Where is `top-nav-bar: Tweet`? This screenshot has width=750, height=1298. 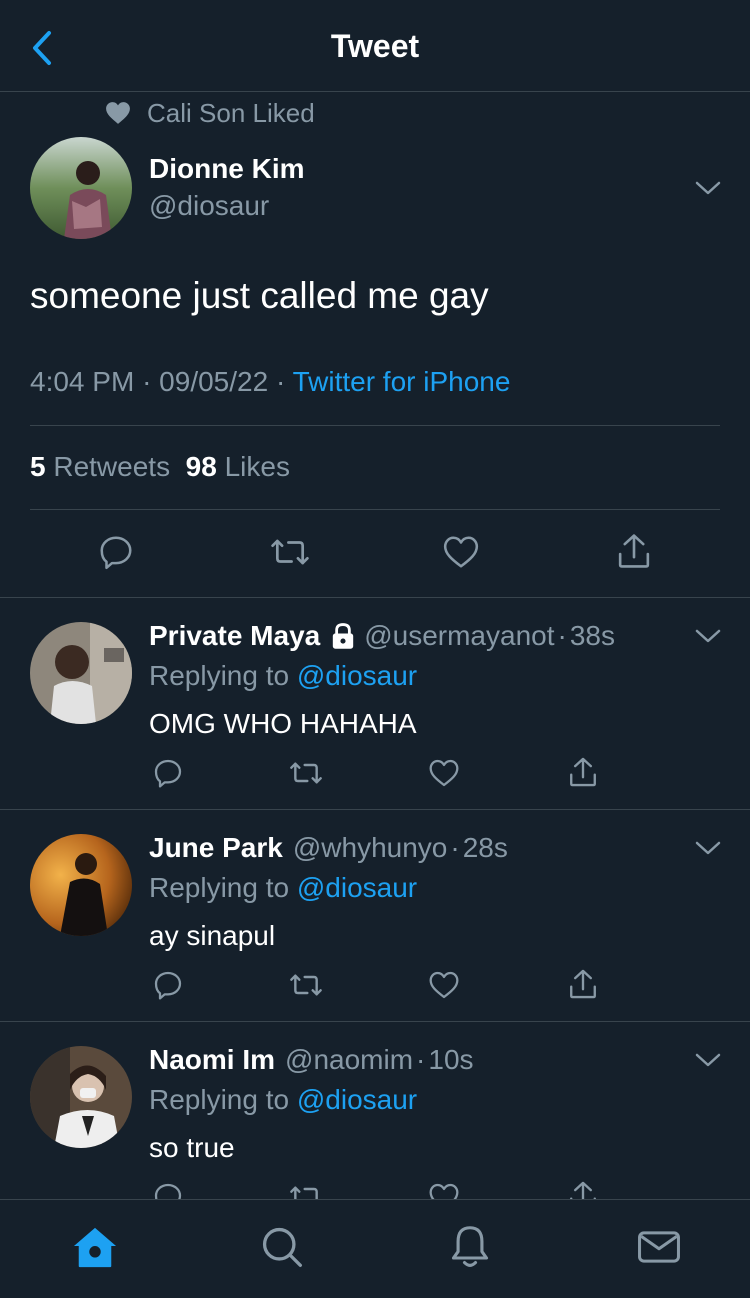 top-nav-bar: Tweet is located at coordinates (375, 46).